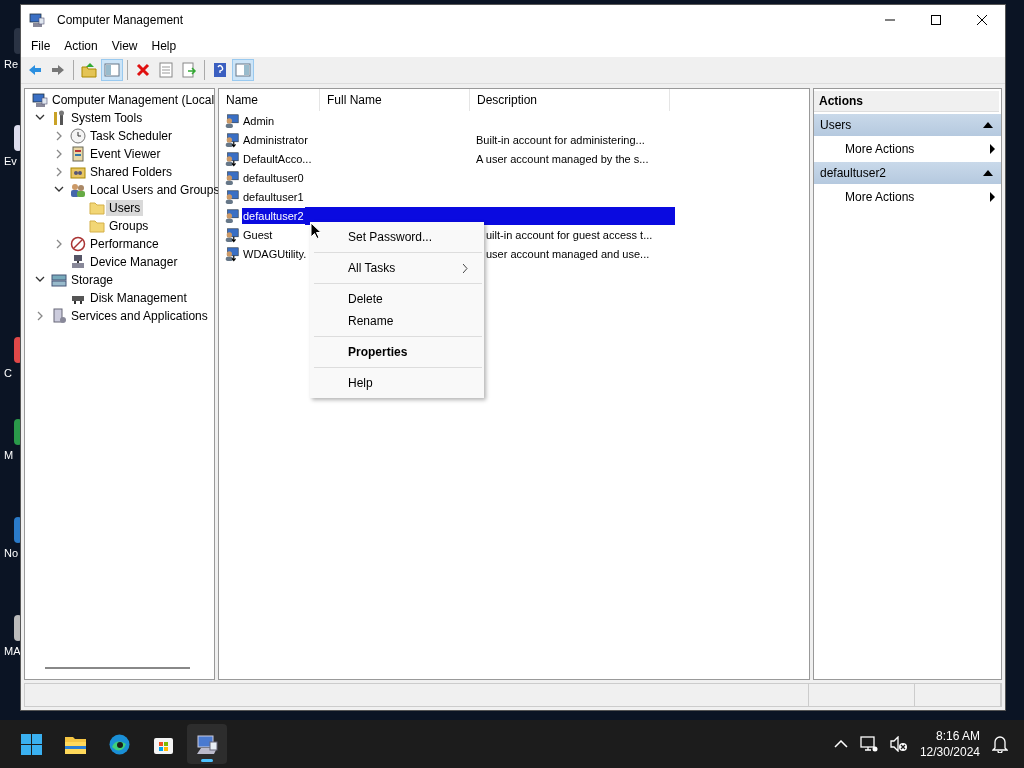 Image resolution: width=1024 pixels, height=768 pixels. Describe the element at coordinates (395, 100) in the screenshot. I see `column-header: Full Name` at that location.